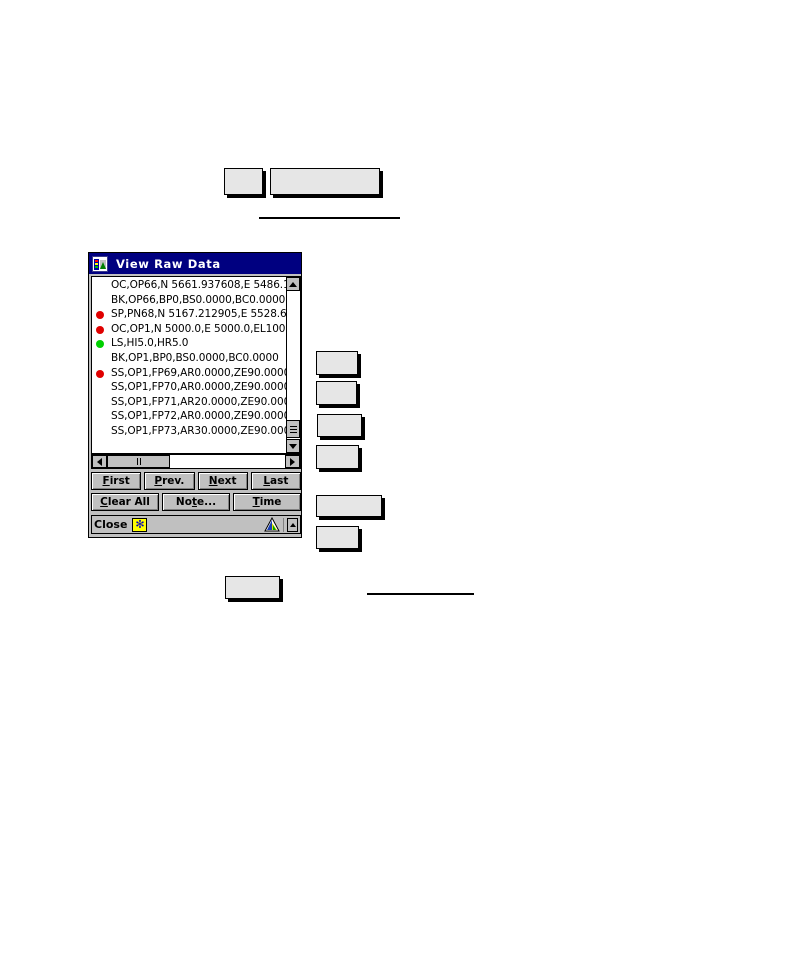 Image resolution: width=786 pixels, height=954 pixels. I want to click on callout-box-top-wide, so click(325, 181).